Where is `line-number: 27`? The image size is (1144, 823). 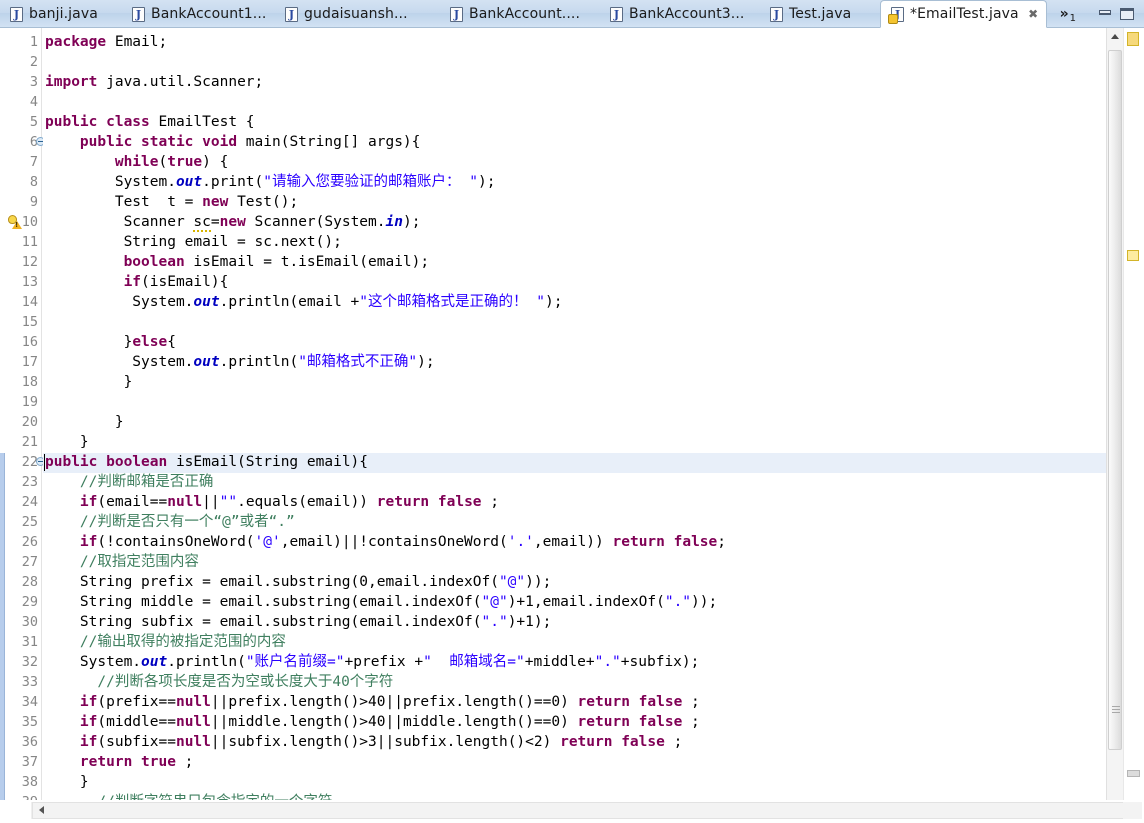
line-number: 27 is located at coordinates (29, 562).